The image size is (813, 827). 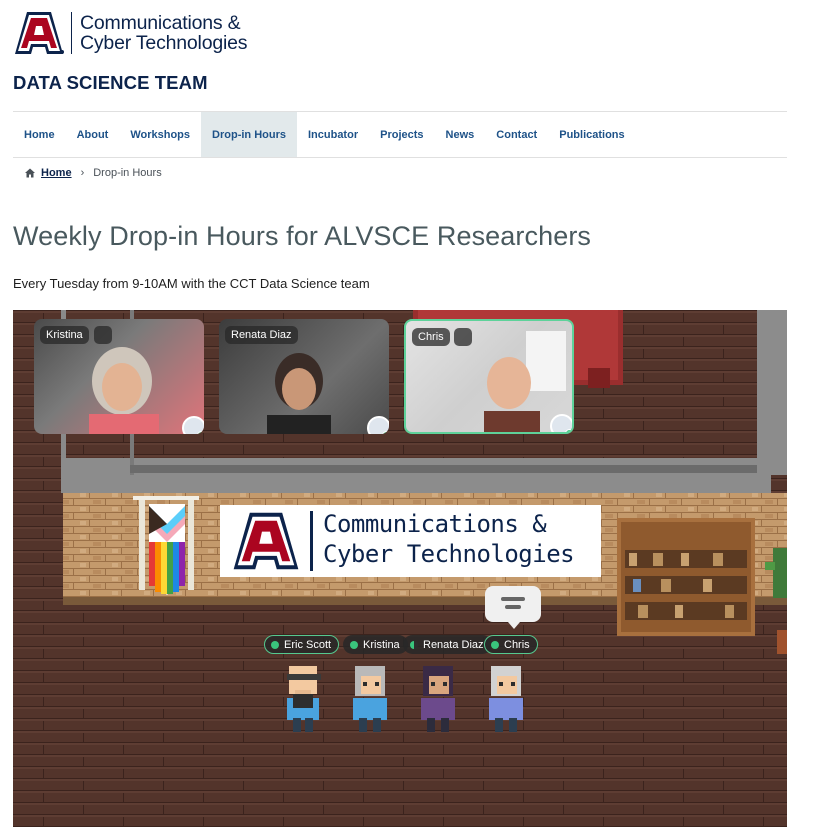 I want to click on nav-drop-in-hours: Drop-in Hours, so click(x=249, y=134).